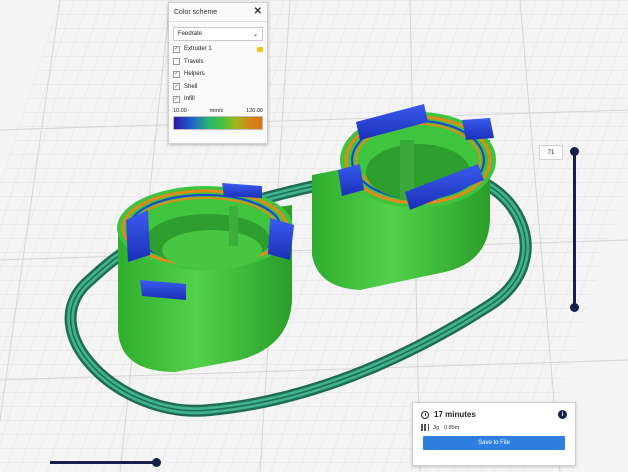 This screenshot has height=472, width=628. I want to click on feedrate-range: 10.00 mm/s 120.00, so click(218, 110).